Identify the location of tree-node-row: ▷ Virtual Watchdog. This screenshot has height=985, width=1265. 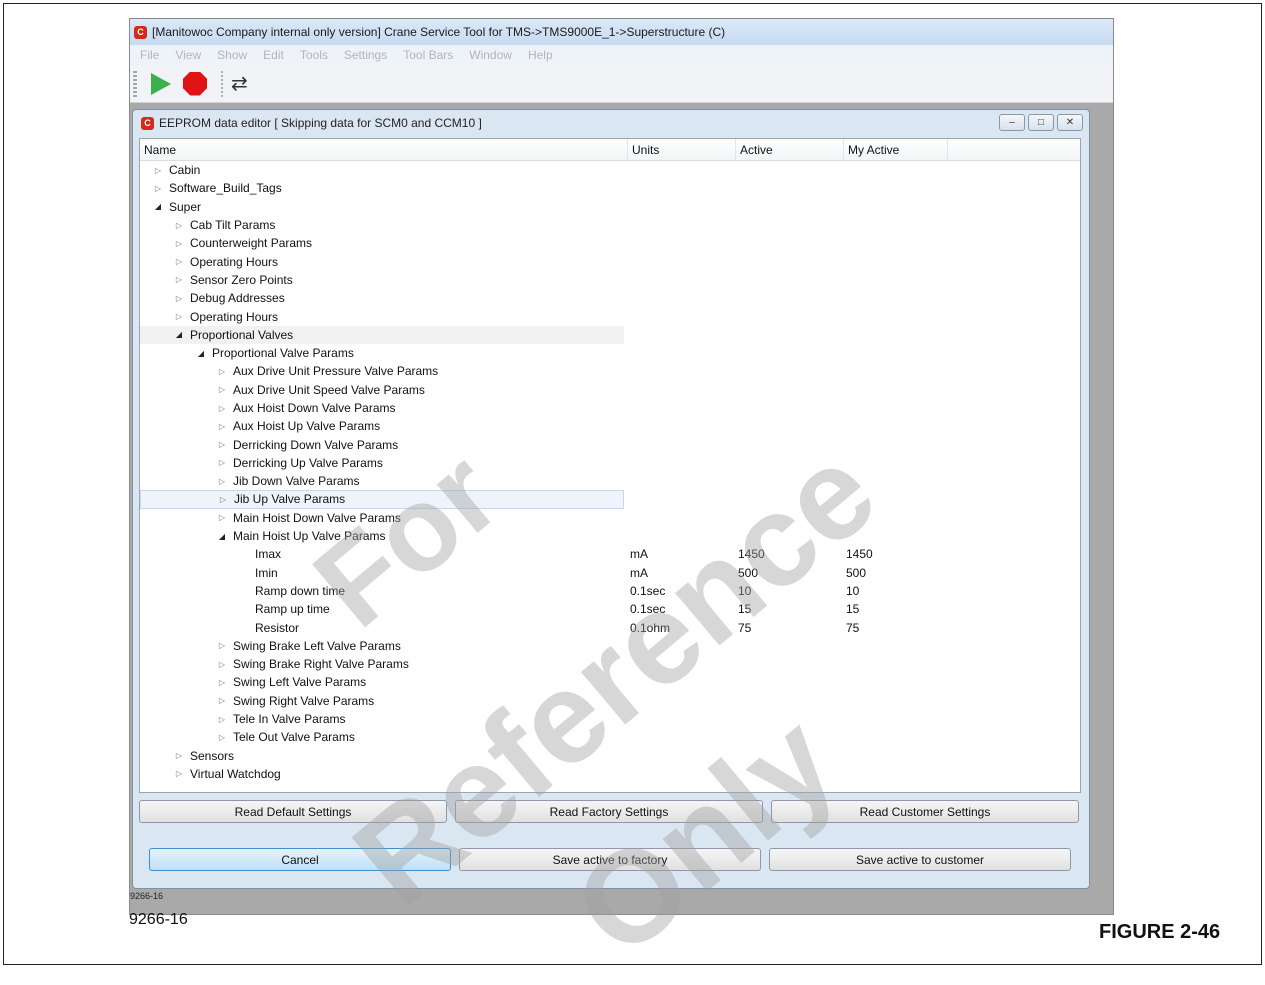
(610, 774).